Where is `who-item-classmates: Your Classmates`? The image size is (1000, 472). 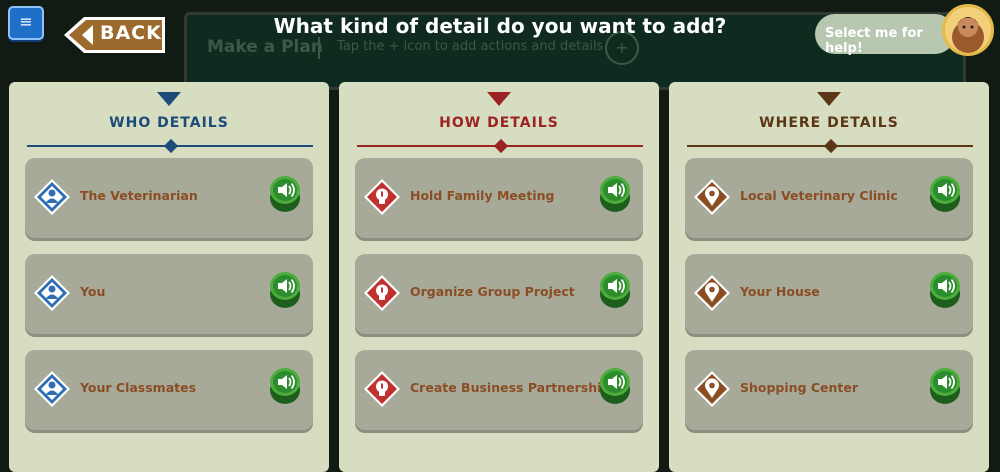 who-item-classmates: Your Classmates is located at coordinates (169, 390).